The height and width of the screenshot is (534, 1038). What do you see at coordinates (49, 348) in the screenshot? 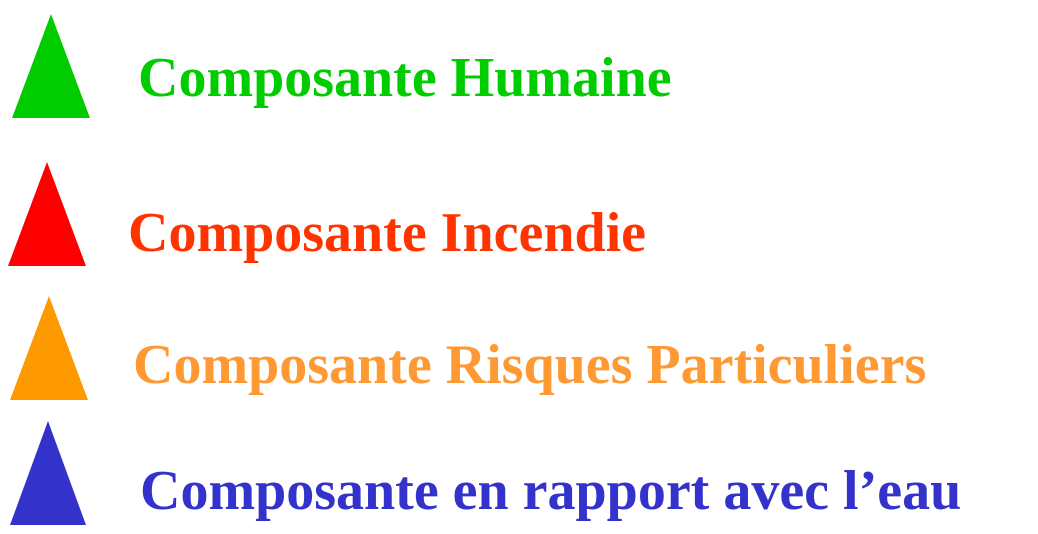
I see `orange-triangle-icon` at bounding box center [49, 348].